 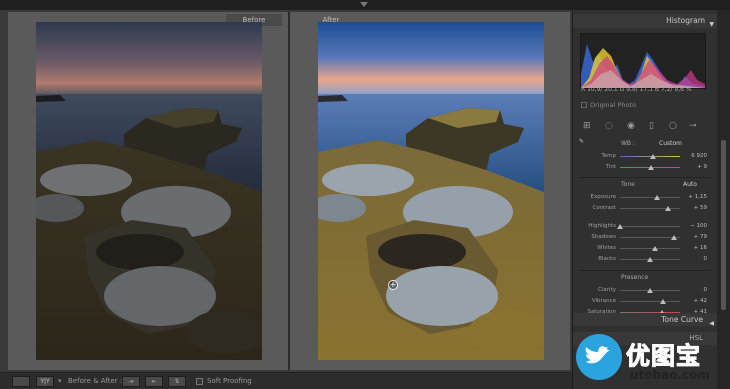 I want to click on tone-divider, so click(x=645, y=177).